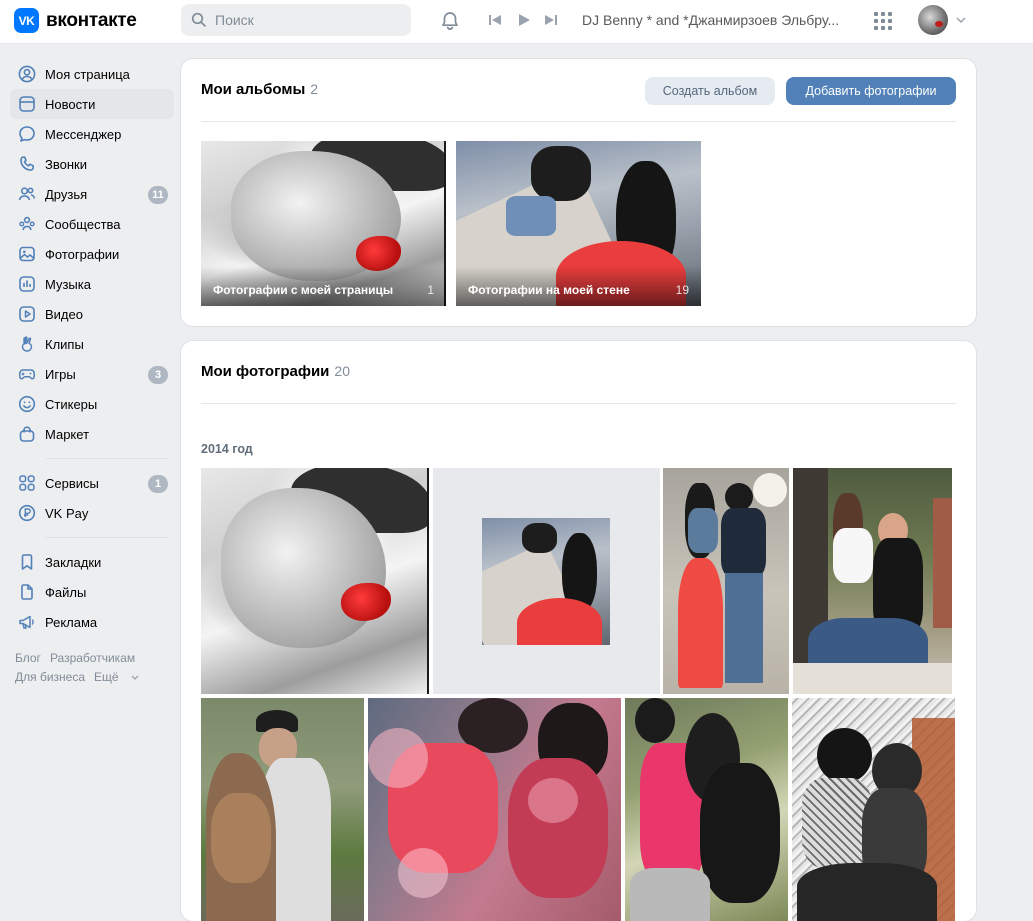 Image resolution: width=1033 pixels, height=921 pixels. What do you see at coordinates (27, 513) in the screenshot?
I see `vkpay-icon` at bounding box center [27, 513].